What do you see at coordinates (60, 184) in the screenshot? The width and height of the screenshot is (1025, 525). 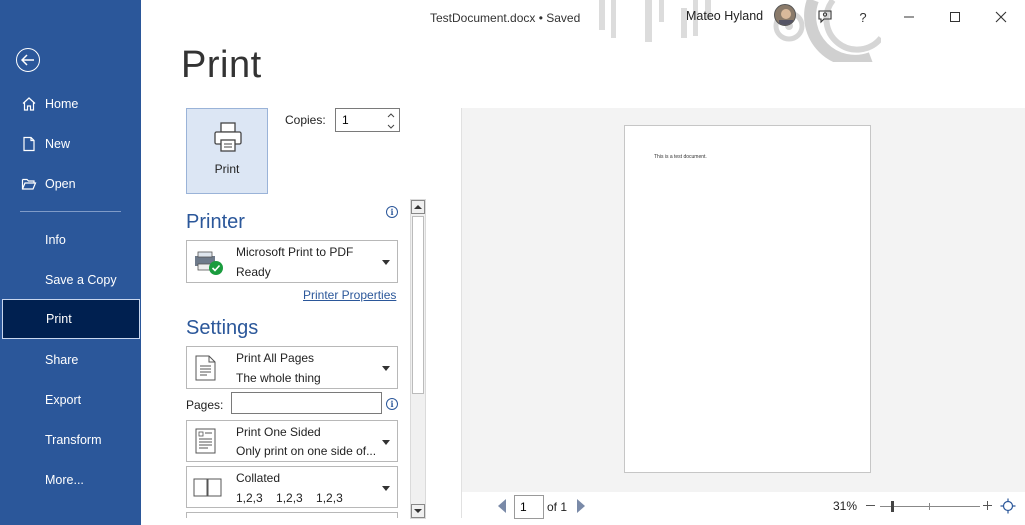 I see `sidebar-item-label: Open` at bounding box center [60, 184].